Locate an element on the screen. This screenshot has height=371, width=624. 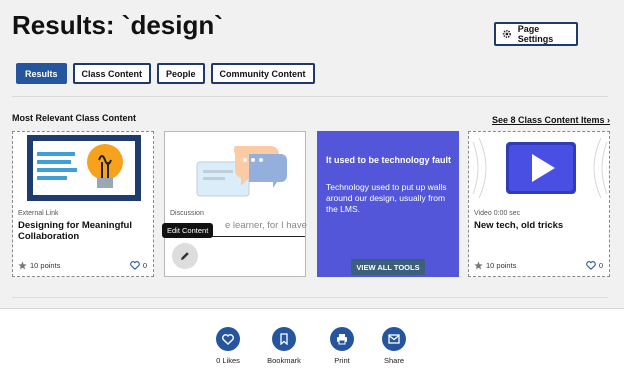
bookmark-circle is located at coordinates (284, 339).